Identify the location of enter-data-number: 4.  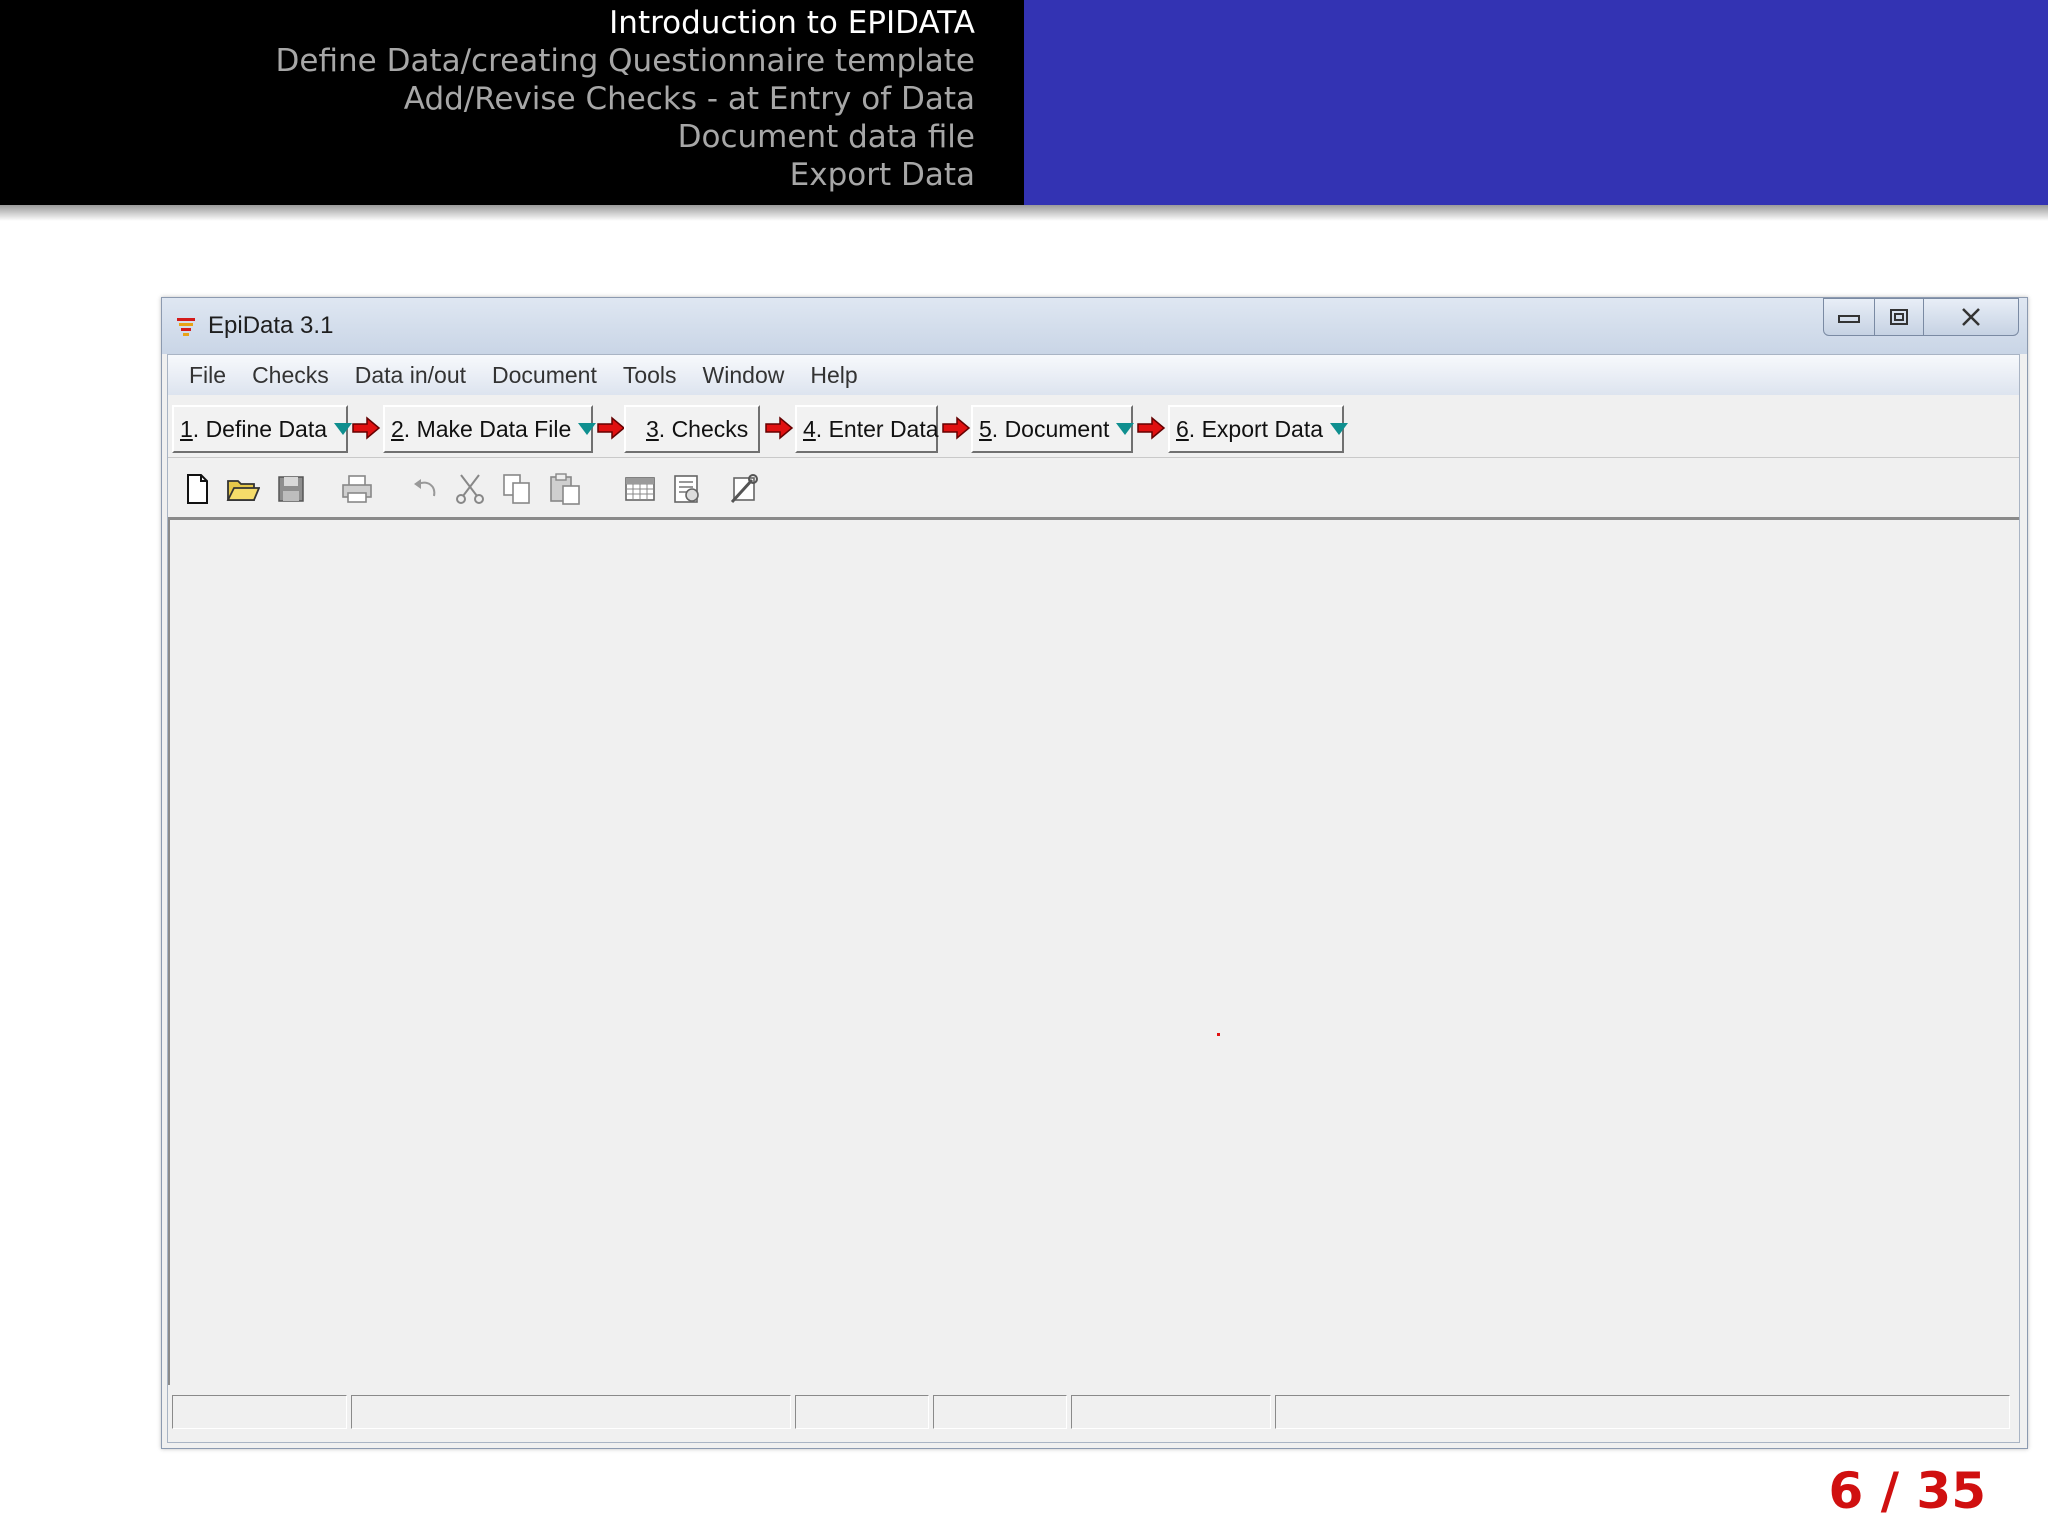
(809, 428).